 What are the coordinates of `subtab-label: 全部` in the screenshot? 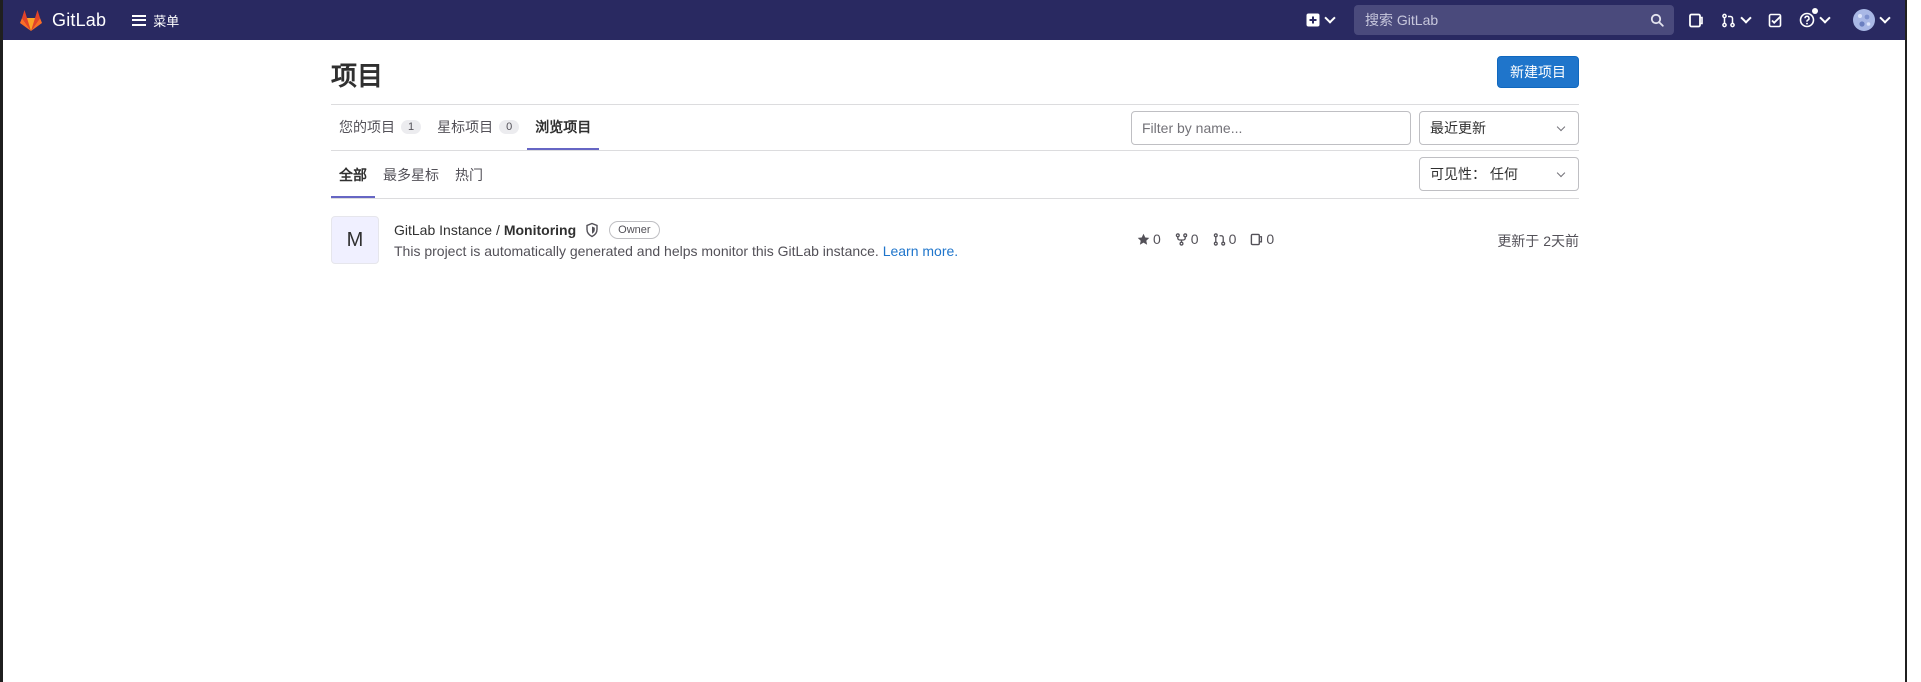 It's located at (353, 175).